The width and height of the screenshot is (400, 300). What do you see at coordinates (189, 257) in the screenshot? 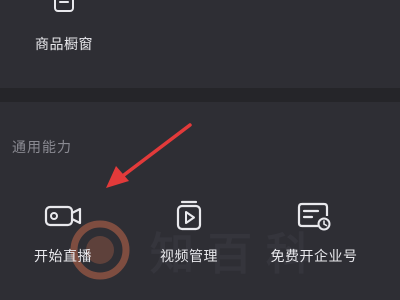
I see `video-manage-label: 视频管理` at bounding box center [189, 257].